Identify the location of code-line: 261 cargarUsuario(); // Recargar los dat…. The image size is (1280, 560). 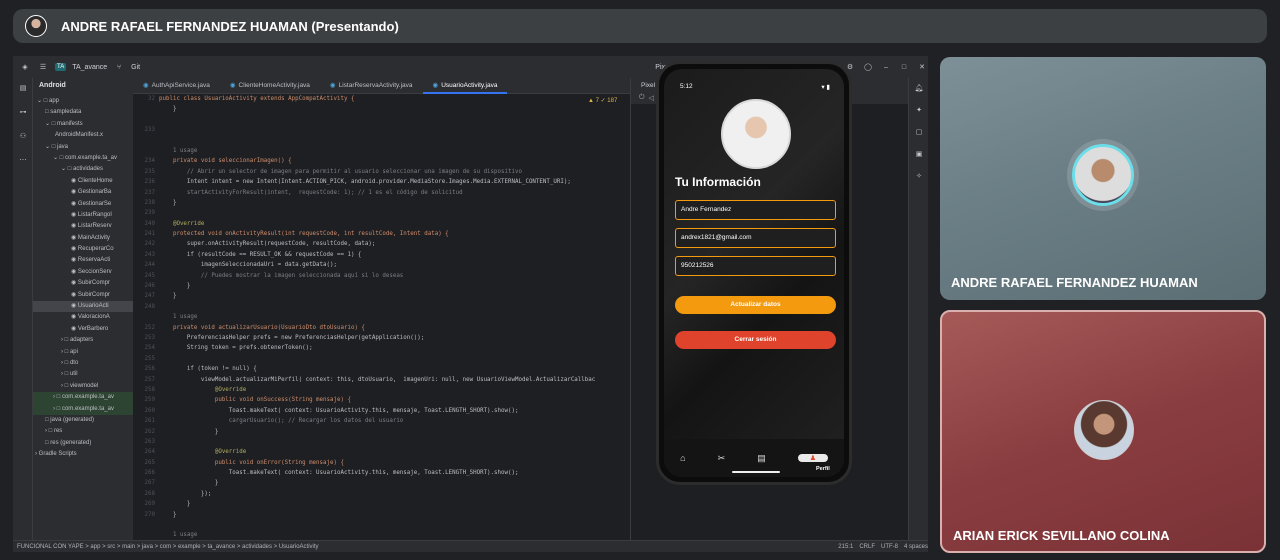
(381, 421).